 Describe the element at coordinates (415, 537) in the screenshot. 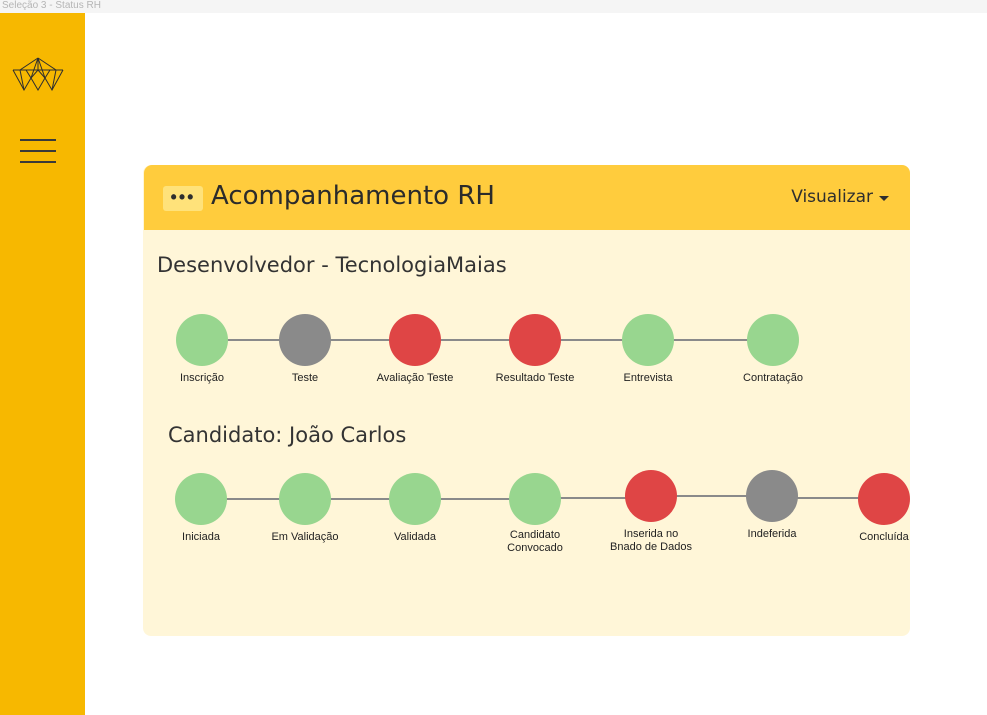

I see `candidate-step-label: Validada` at that location.